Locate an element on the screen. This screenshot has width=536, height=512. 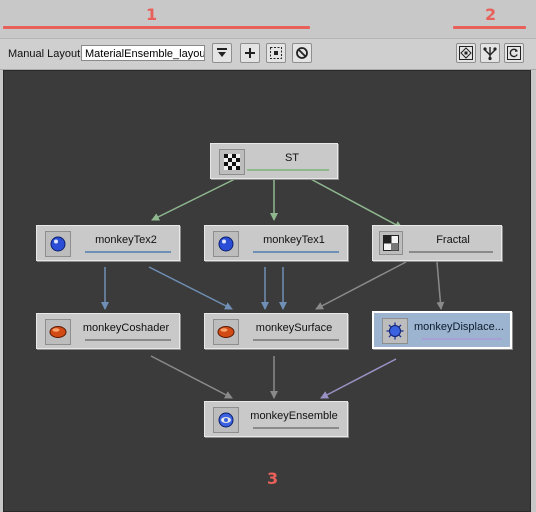
node-label: monkeyCoshader is located at coordinates (126, 328).